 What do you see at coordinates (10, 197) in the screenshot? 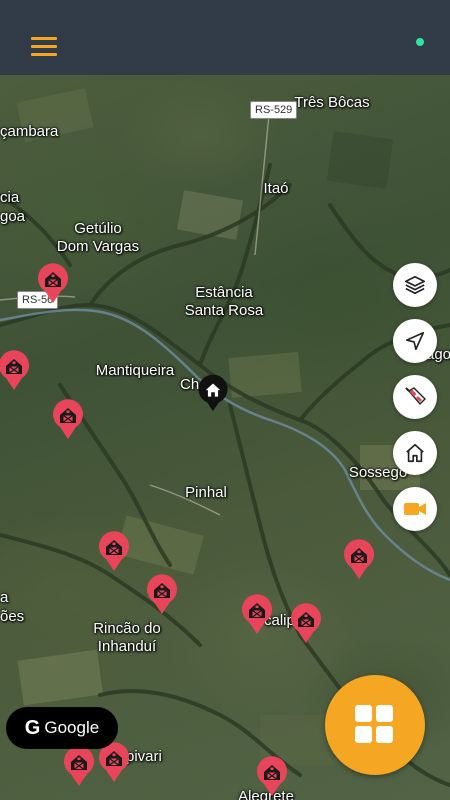
I see `place-label: cia` at bounding box center [10, 197].